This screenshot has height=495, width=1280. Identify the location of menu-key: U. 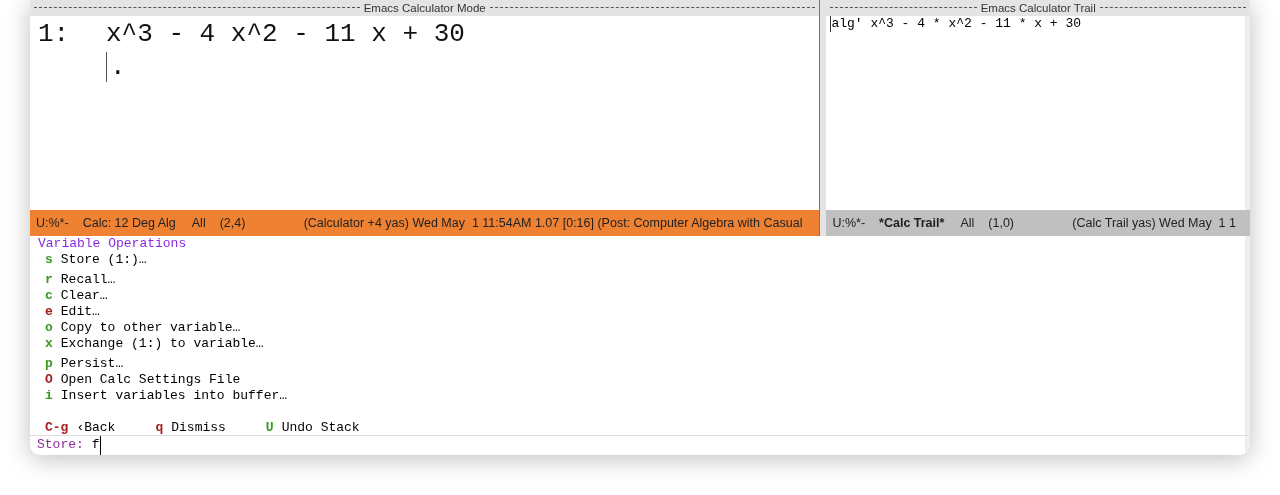
(269, 428).